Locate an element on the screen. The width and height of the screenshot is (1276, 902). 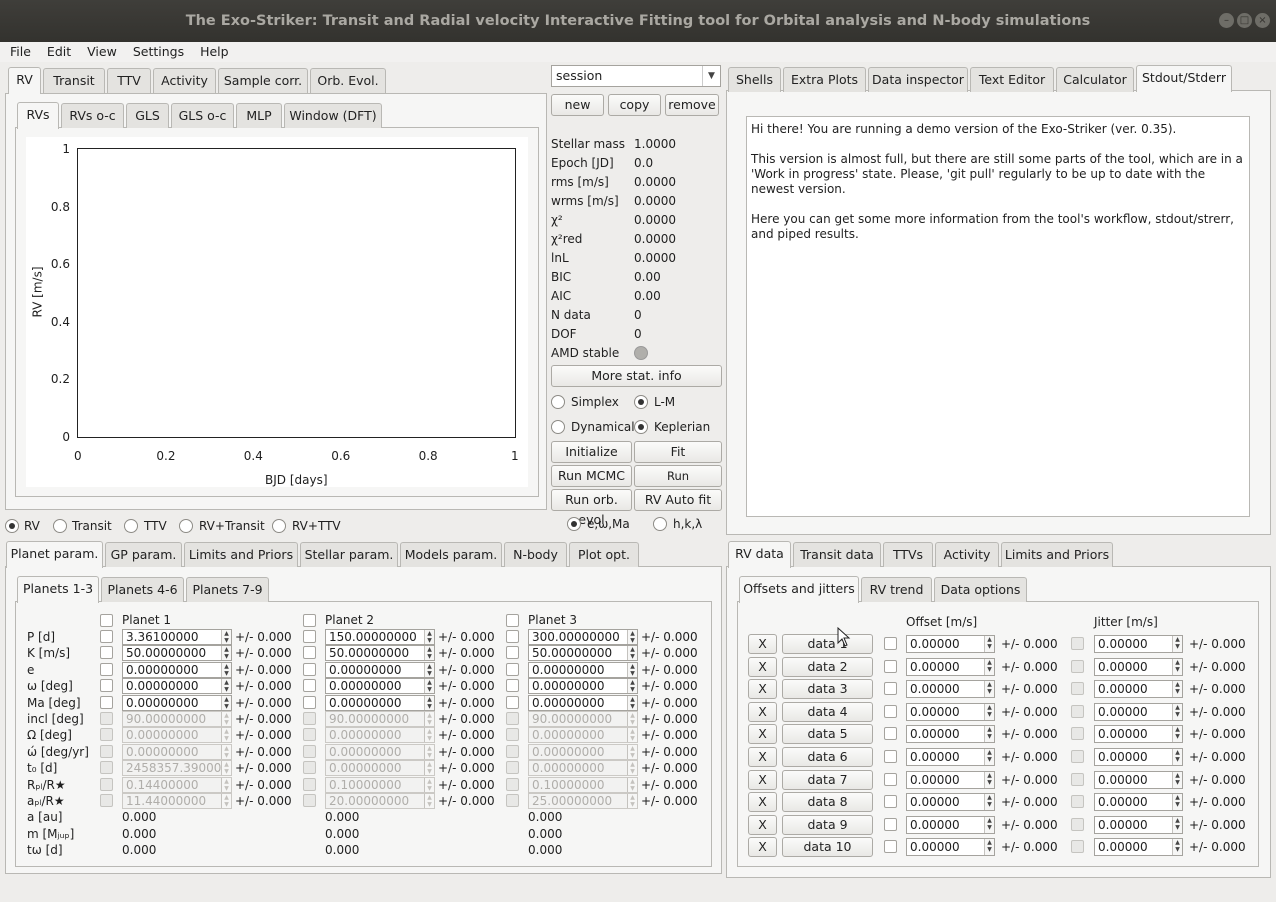
close-icon: × is located at coordinates (1262, 20).